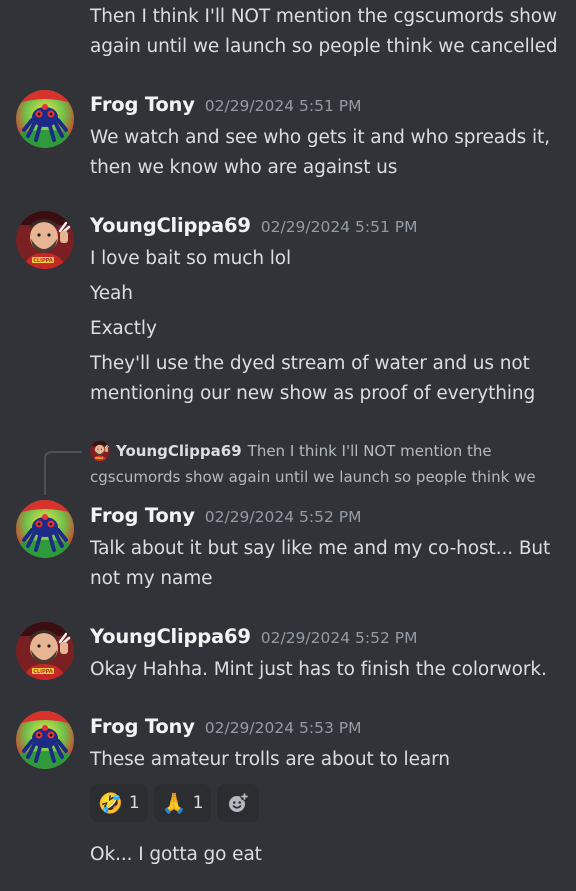  I want to click on message-line: These amateur trolls are about to learn, so click(270, 759).